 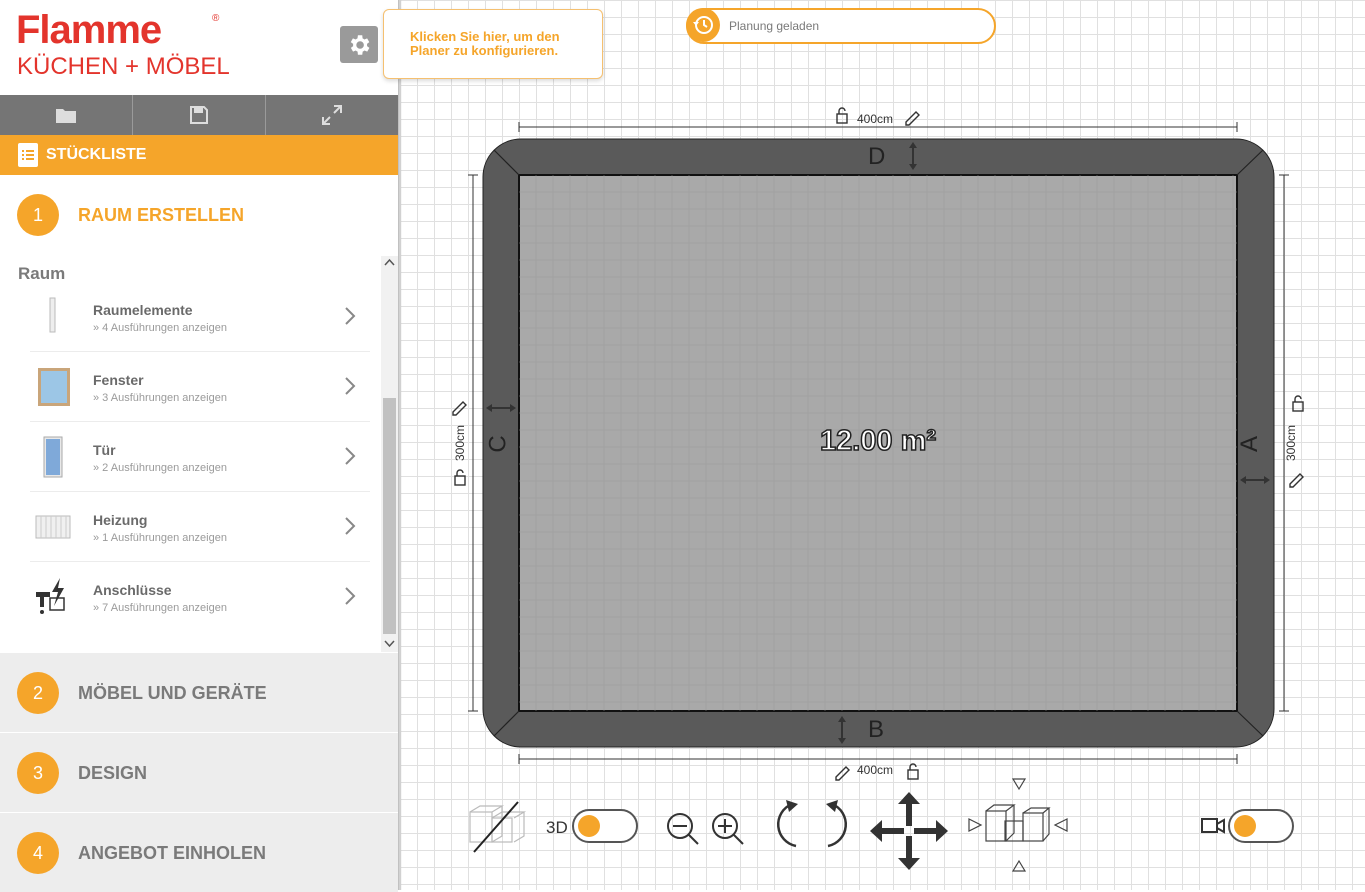 What do you see at coordinates (498, 444) in the screenshot?
I see `wall-label-left: C` at bounding box center [498, 444].